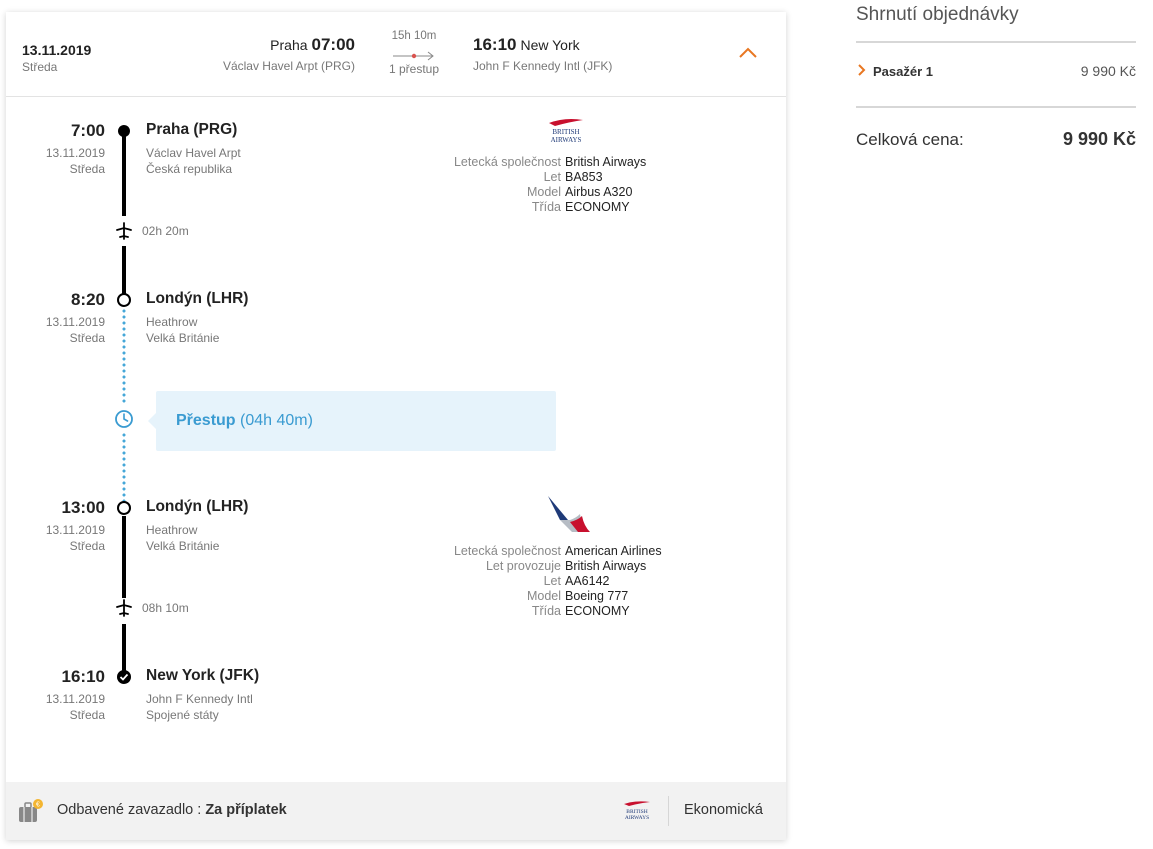 The height and width of the screenshot is (849, 1153). I want to click on stop-time: 7:00, so click(87, 130).